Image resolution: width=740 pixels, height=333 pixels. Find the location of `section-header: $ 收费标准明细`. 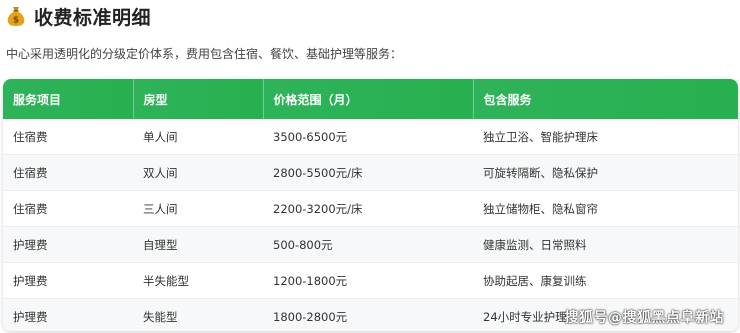

section-header: $ 收费标准明细 is located at coordinates (78, 16).